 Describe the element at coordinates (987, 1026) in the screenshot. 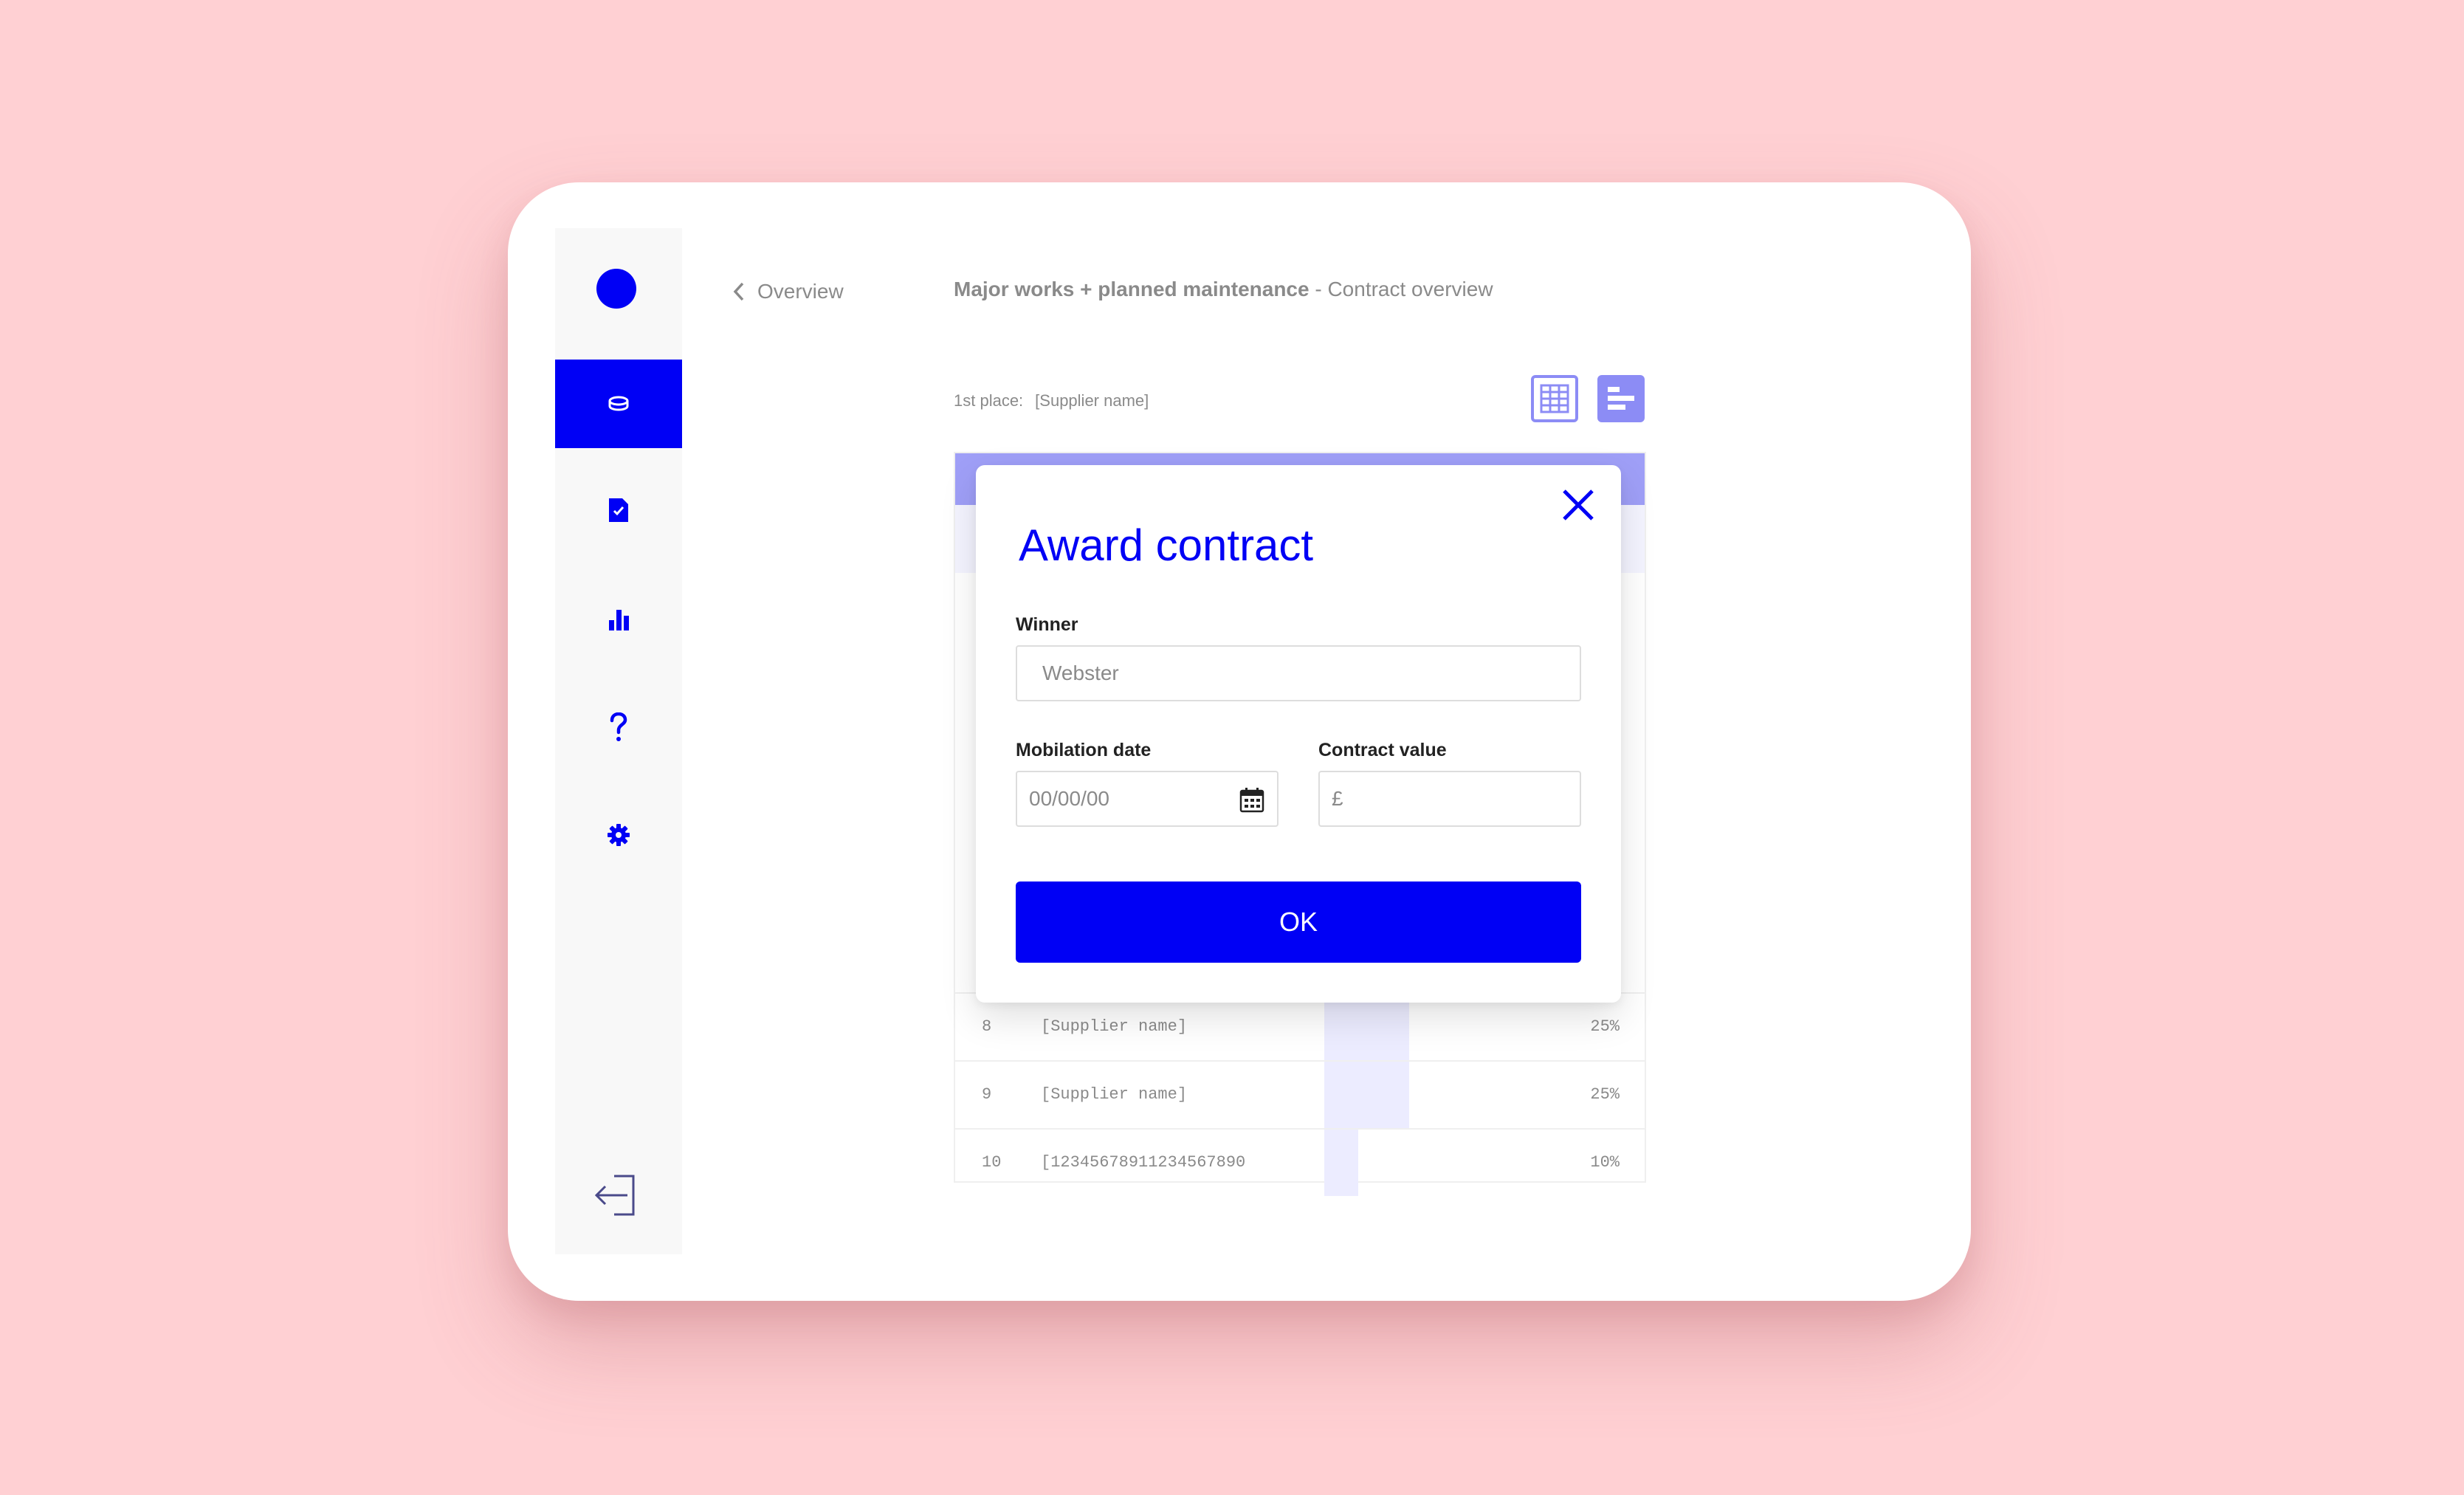

I see `row-rank: 8` at that location.